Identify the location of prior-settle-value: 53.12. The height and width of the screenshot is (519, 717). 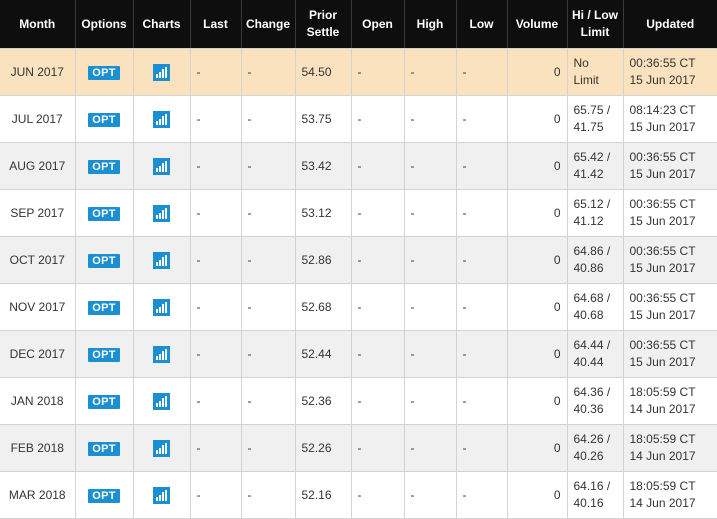
(323, 213).